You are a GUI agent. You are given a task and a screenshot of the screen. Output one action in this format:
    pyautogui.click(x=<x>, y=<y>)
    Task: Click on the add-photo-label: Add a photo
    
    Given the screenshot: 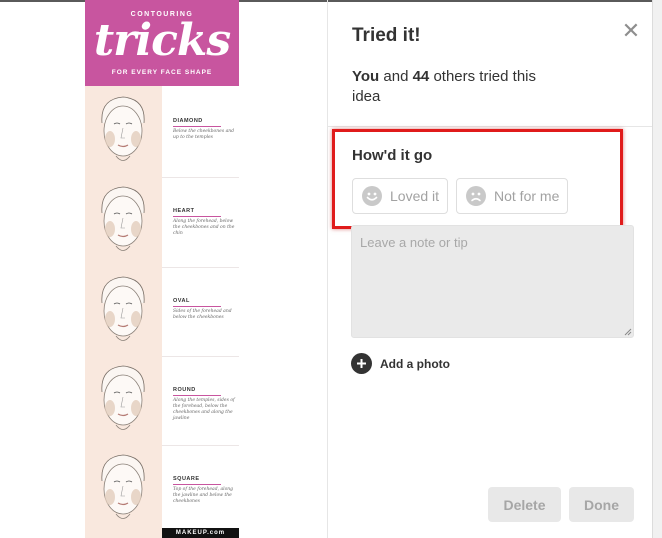 What is the action you would take?
    pyautogui.click(x=415, y=363)
    